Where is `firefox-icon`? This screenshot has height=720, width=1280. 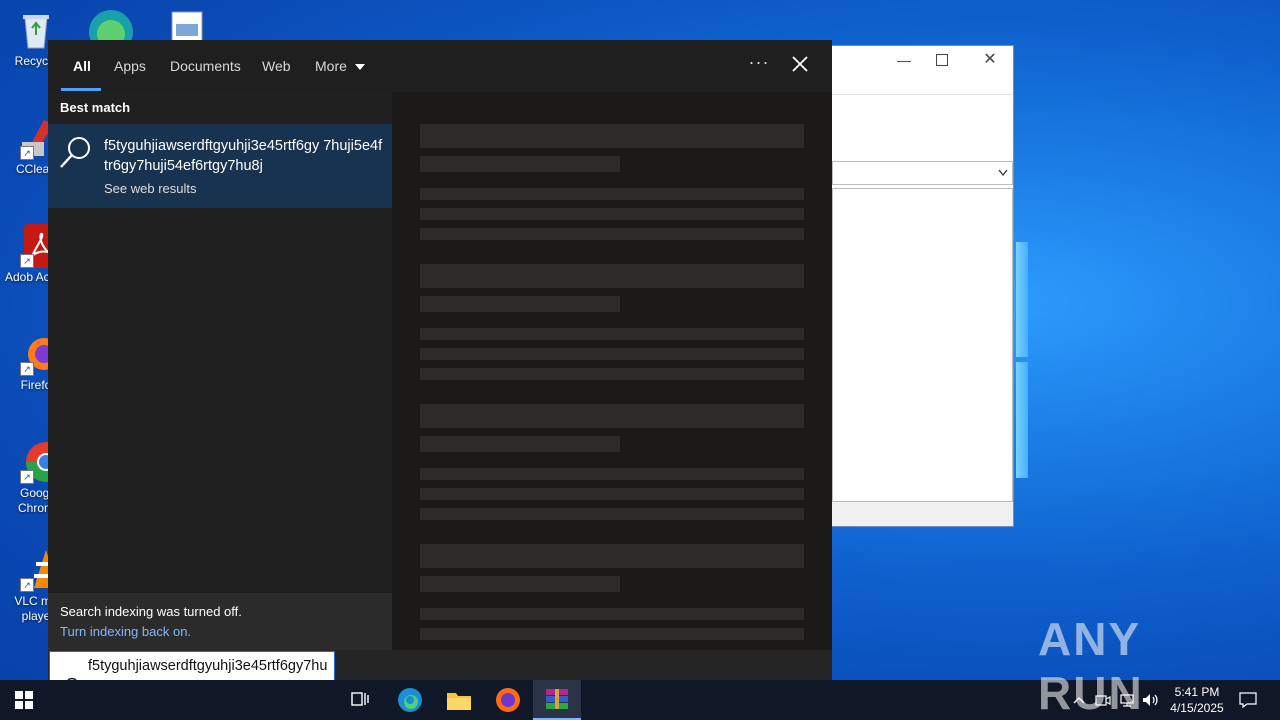 firefox-icon is located at coordinates (508, 700).